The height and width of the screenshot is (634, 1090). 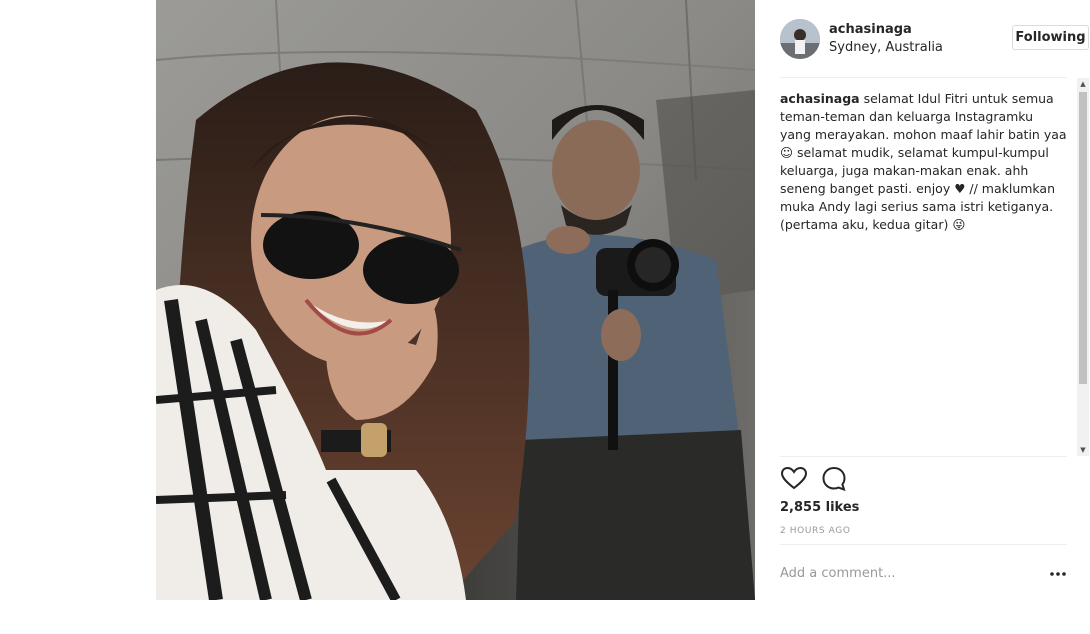 I want to click on scrollbar-thumb, so click(x=1083, y=238).